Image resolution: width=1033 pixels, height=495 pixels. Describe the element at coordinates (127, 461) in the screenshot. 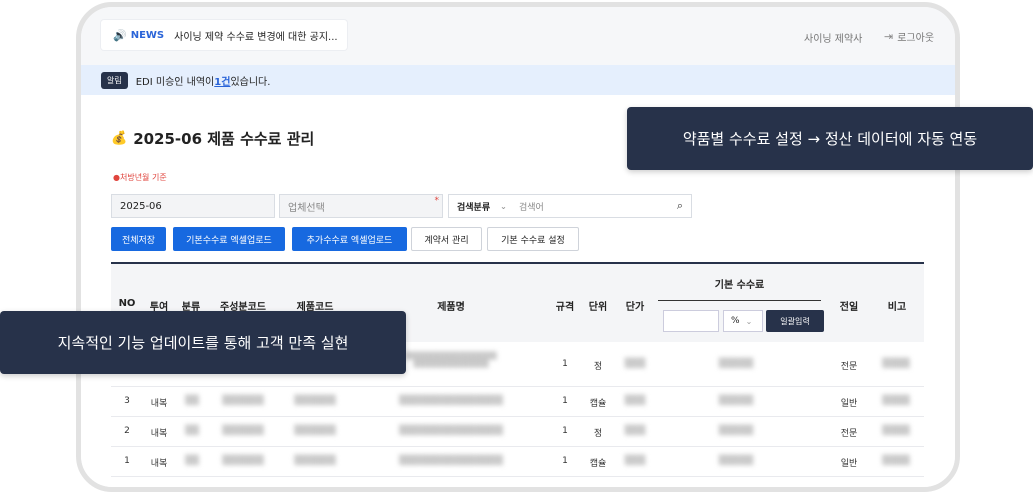

I see `cell-no: 1` at that location.